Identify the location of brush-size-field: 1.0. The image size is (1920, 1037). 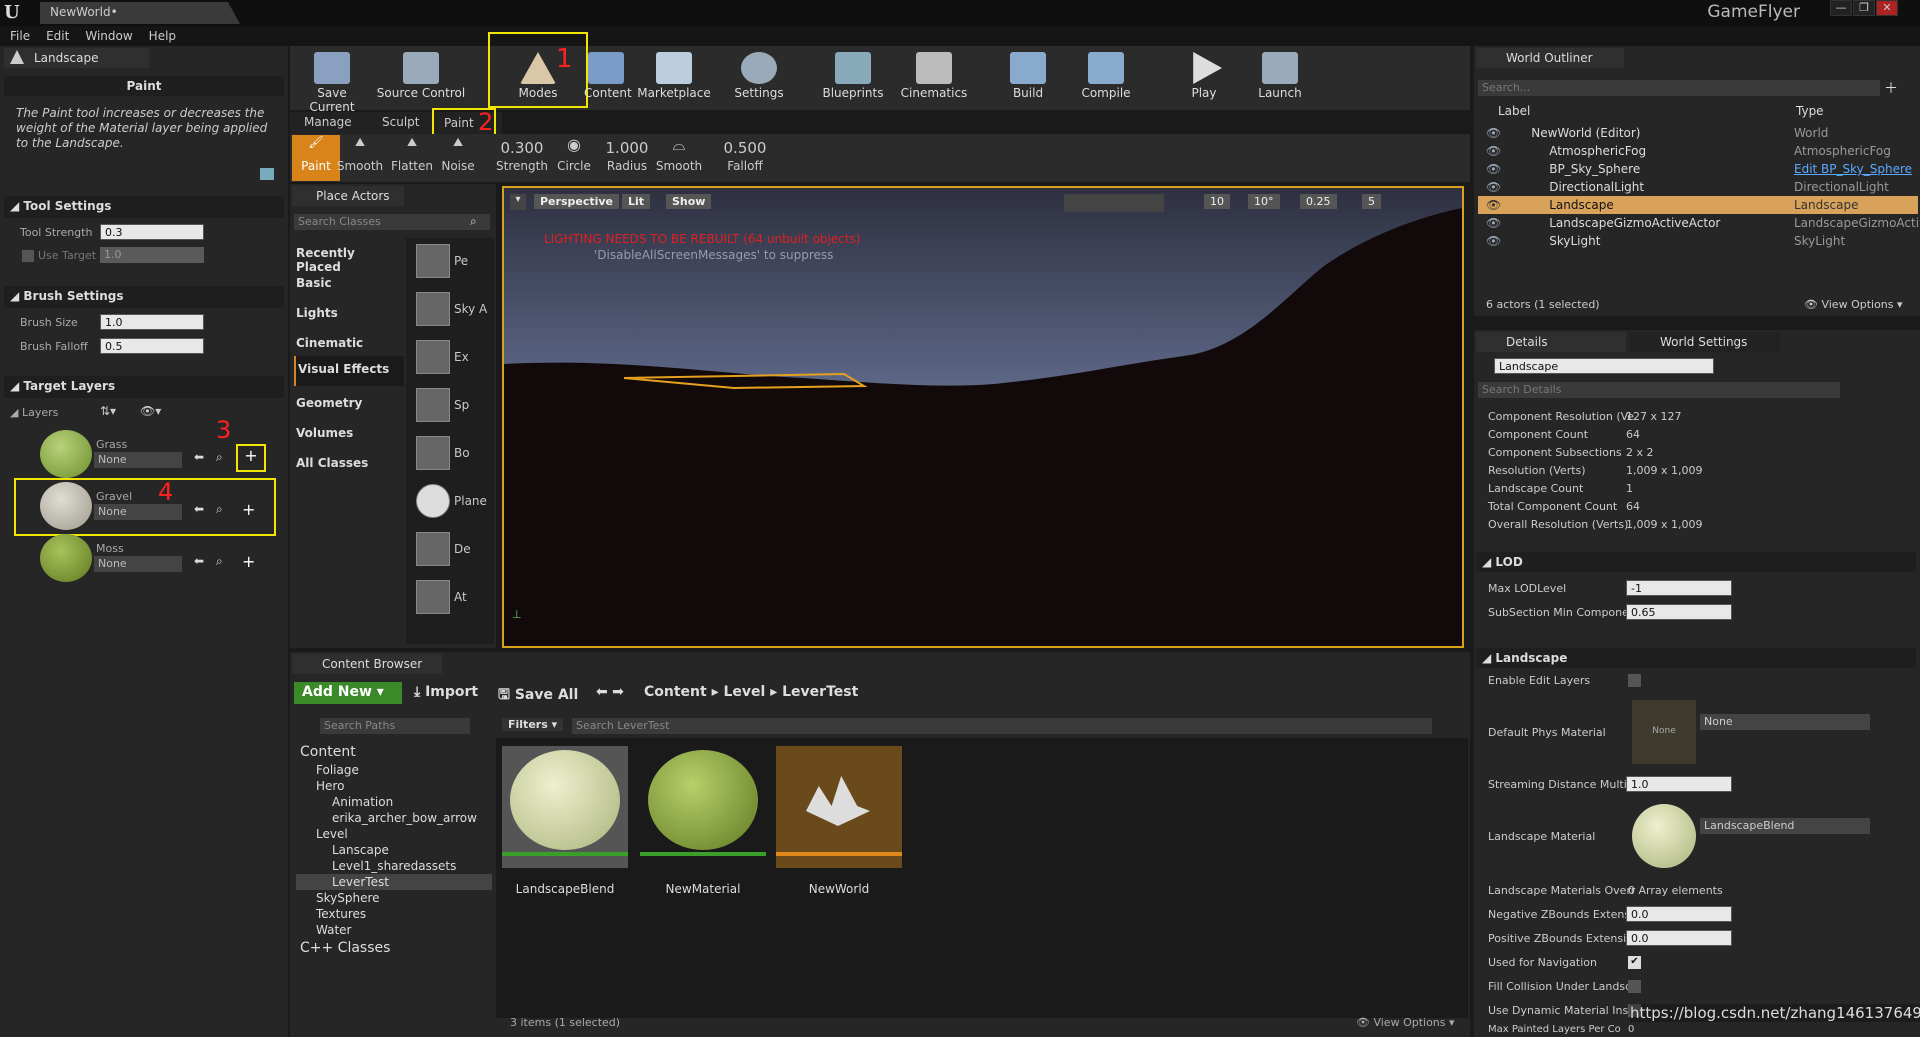
(152, 322).